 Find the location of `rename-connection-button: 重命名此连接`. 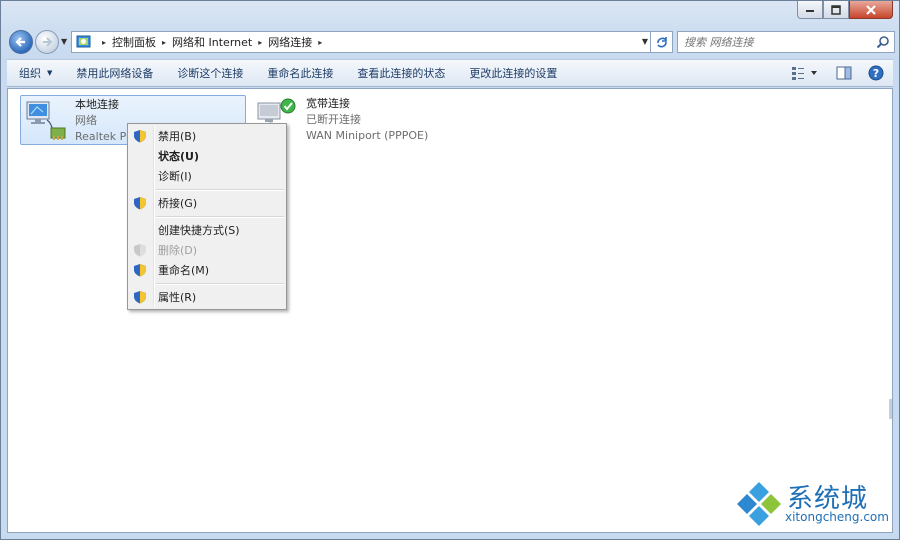

rename-connection-button: 重命名此连接 is located at coordinates (300, 73).